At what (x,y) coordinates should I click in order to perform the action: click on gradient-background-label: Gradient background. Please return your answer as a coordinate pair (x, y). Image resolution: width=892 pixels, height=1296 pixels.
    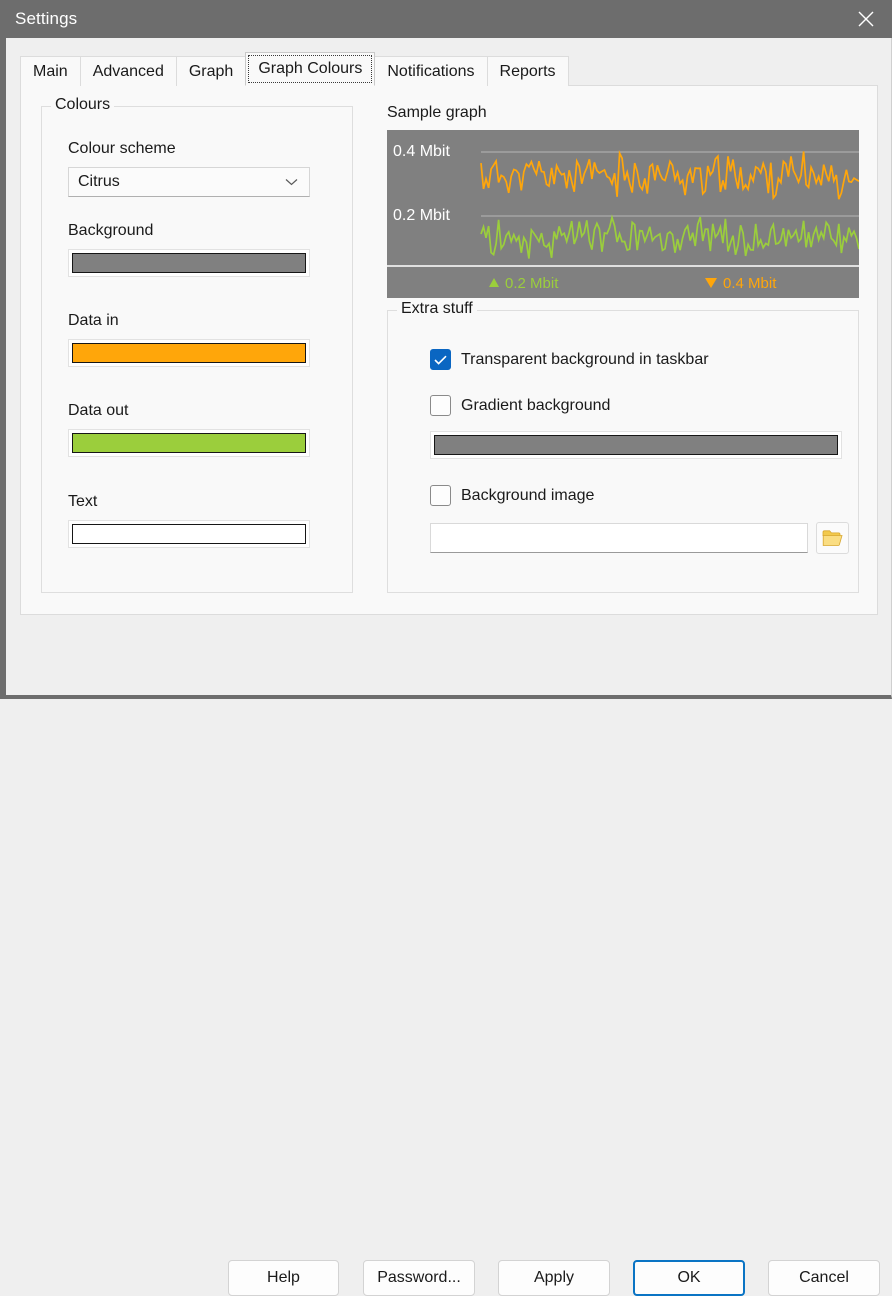
    Looking at the image, I should click on (536, 405).